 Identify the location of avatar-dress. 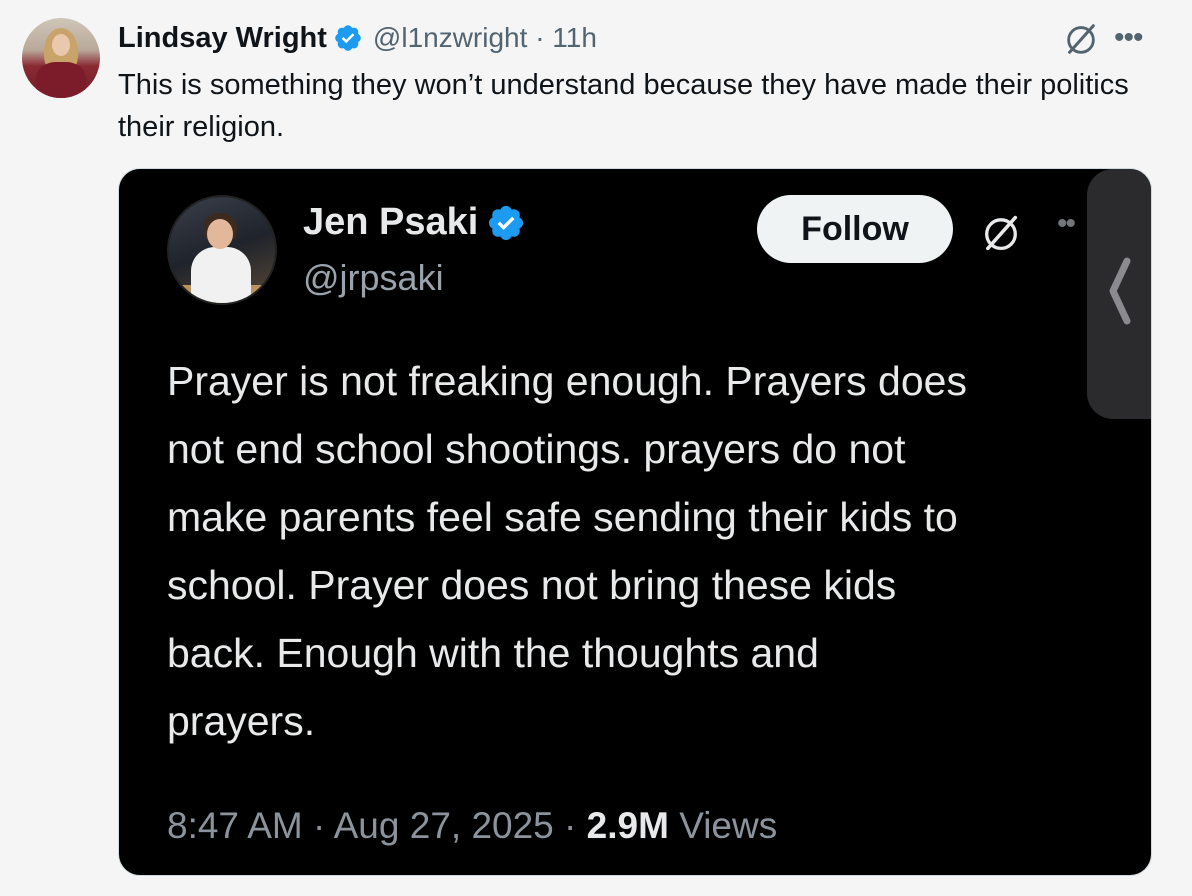
(61, 80).